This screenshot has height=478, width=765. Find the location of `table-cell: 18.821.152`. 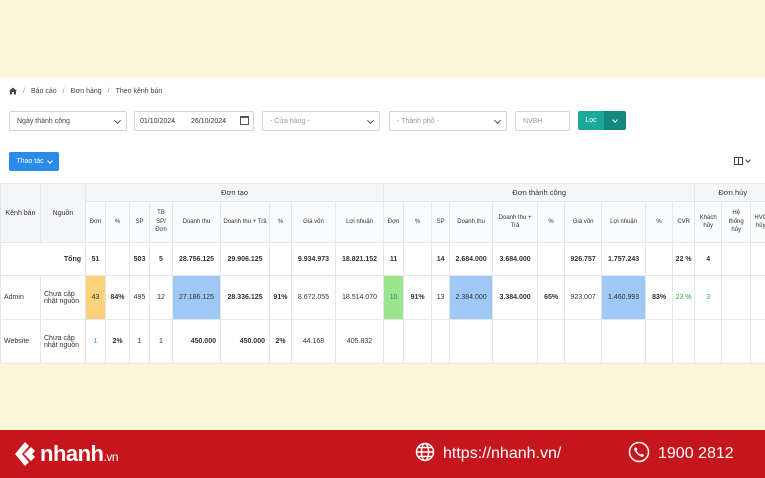

table-cell: 18.821.152 is located at coordinates (359, 259).